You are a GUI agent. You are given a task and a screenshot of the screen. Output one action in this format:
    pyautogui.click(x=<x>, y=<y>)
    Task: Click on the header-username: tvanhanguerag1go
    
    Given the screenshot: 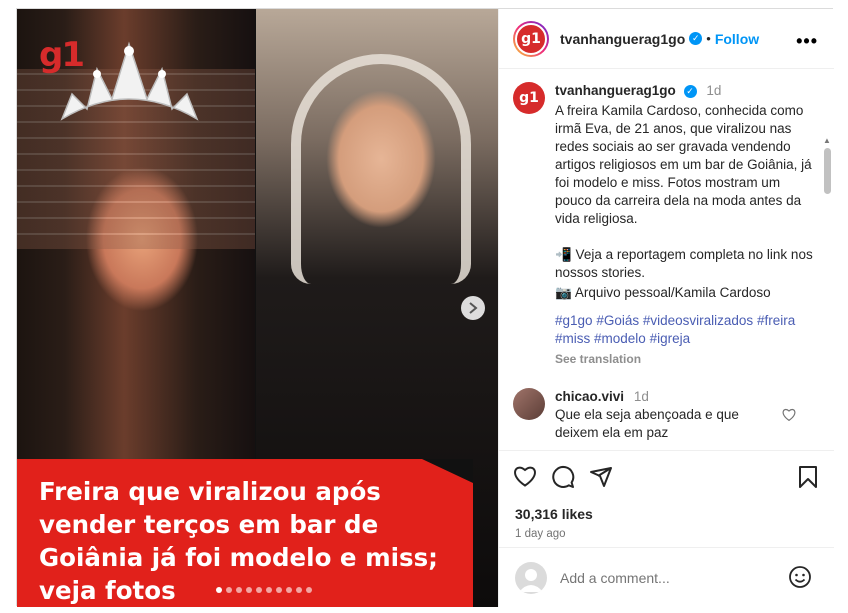 What is the action you would take?
    pyautogui.click(x=622, y=39)
    